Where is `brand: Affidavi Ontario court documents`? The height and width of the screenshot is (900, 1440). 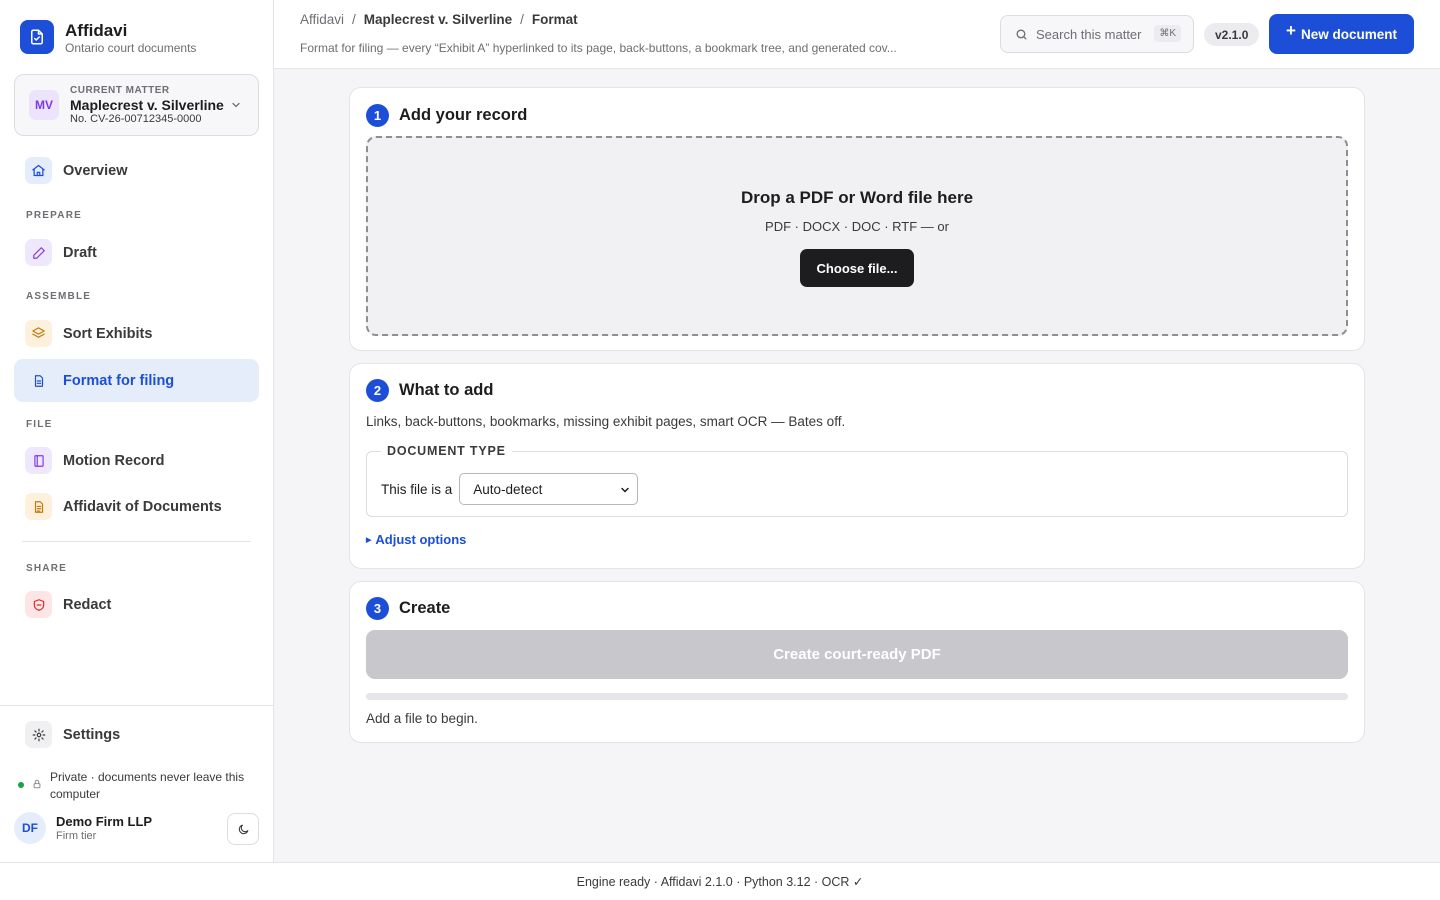 brand: Affidavi Ontario court documents is located at coordinates (108, 37).